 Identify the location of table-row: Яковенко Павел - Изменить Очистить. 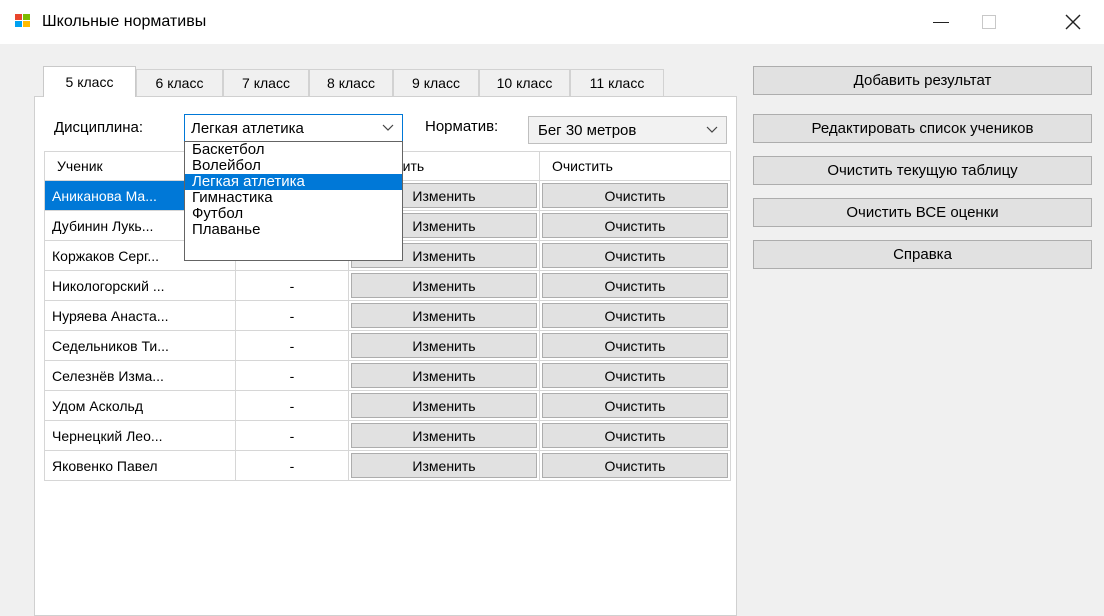
(387, 465).